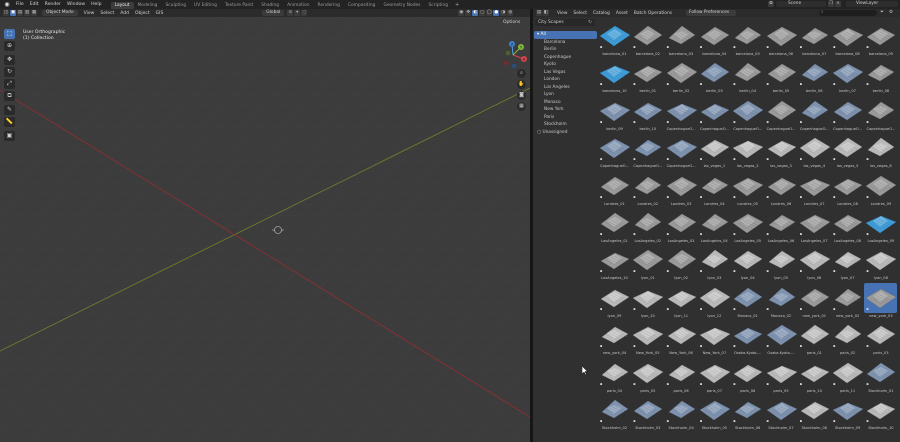  What do you see at coordinates (847, 263) in the screenshot?
I see `asset-tile: ▪ lyon_07` at bounding box center [847, 263].